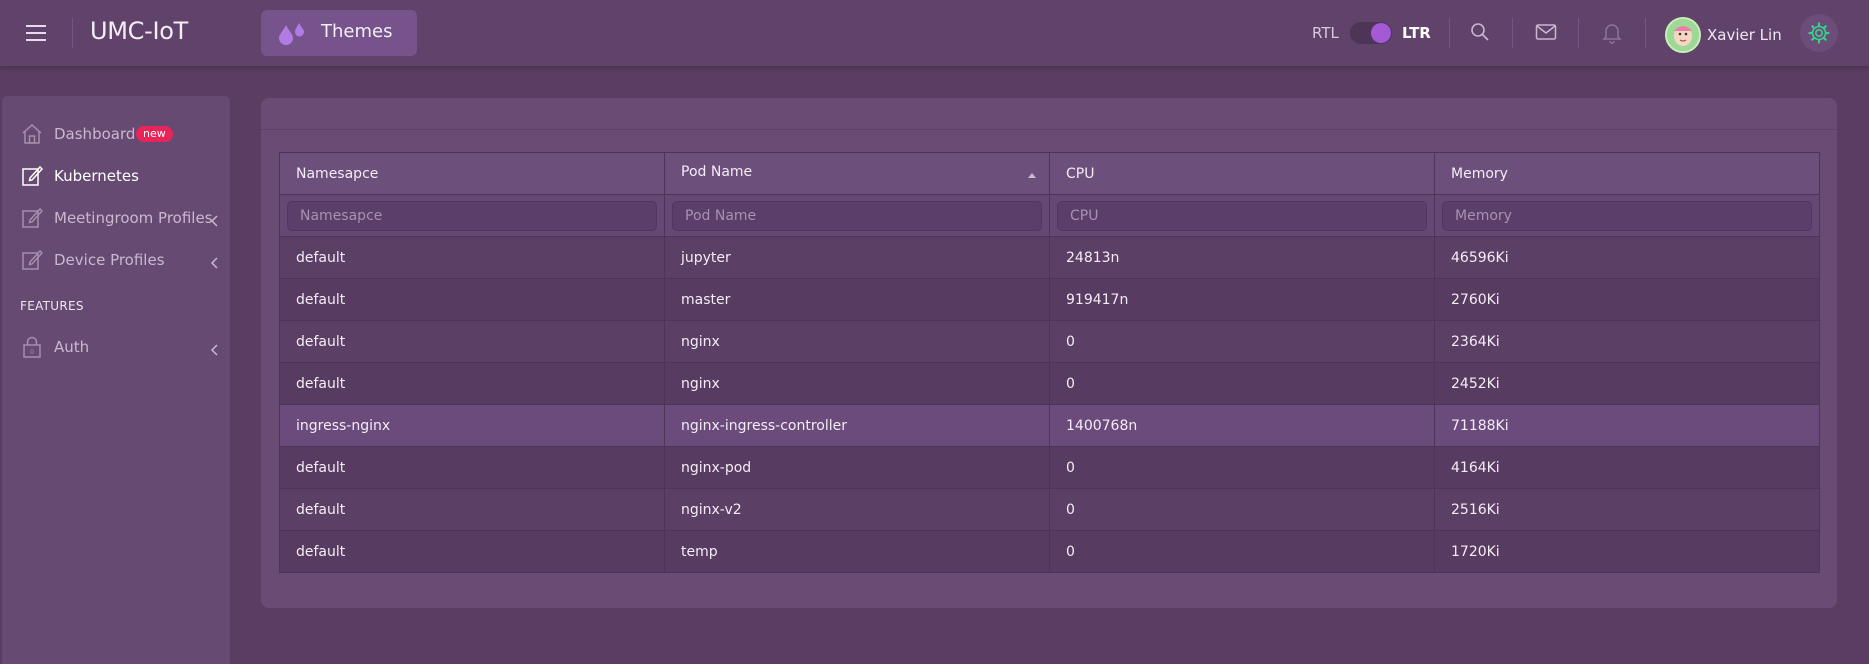 The height and width of the screenshot is (664, 1869). What do you see at coordinates (1612, 35) in the screenshot?
I see `bell-icon` at bounding box center [1612, 35].